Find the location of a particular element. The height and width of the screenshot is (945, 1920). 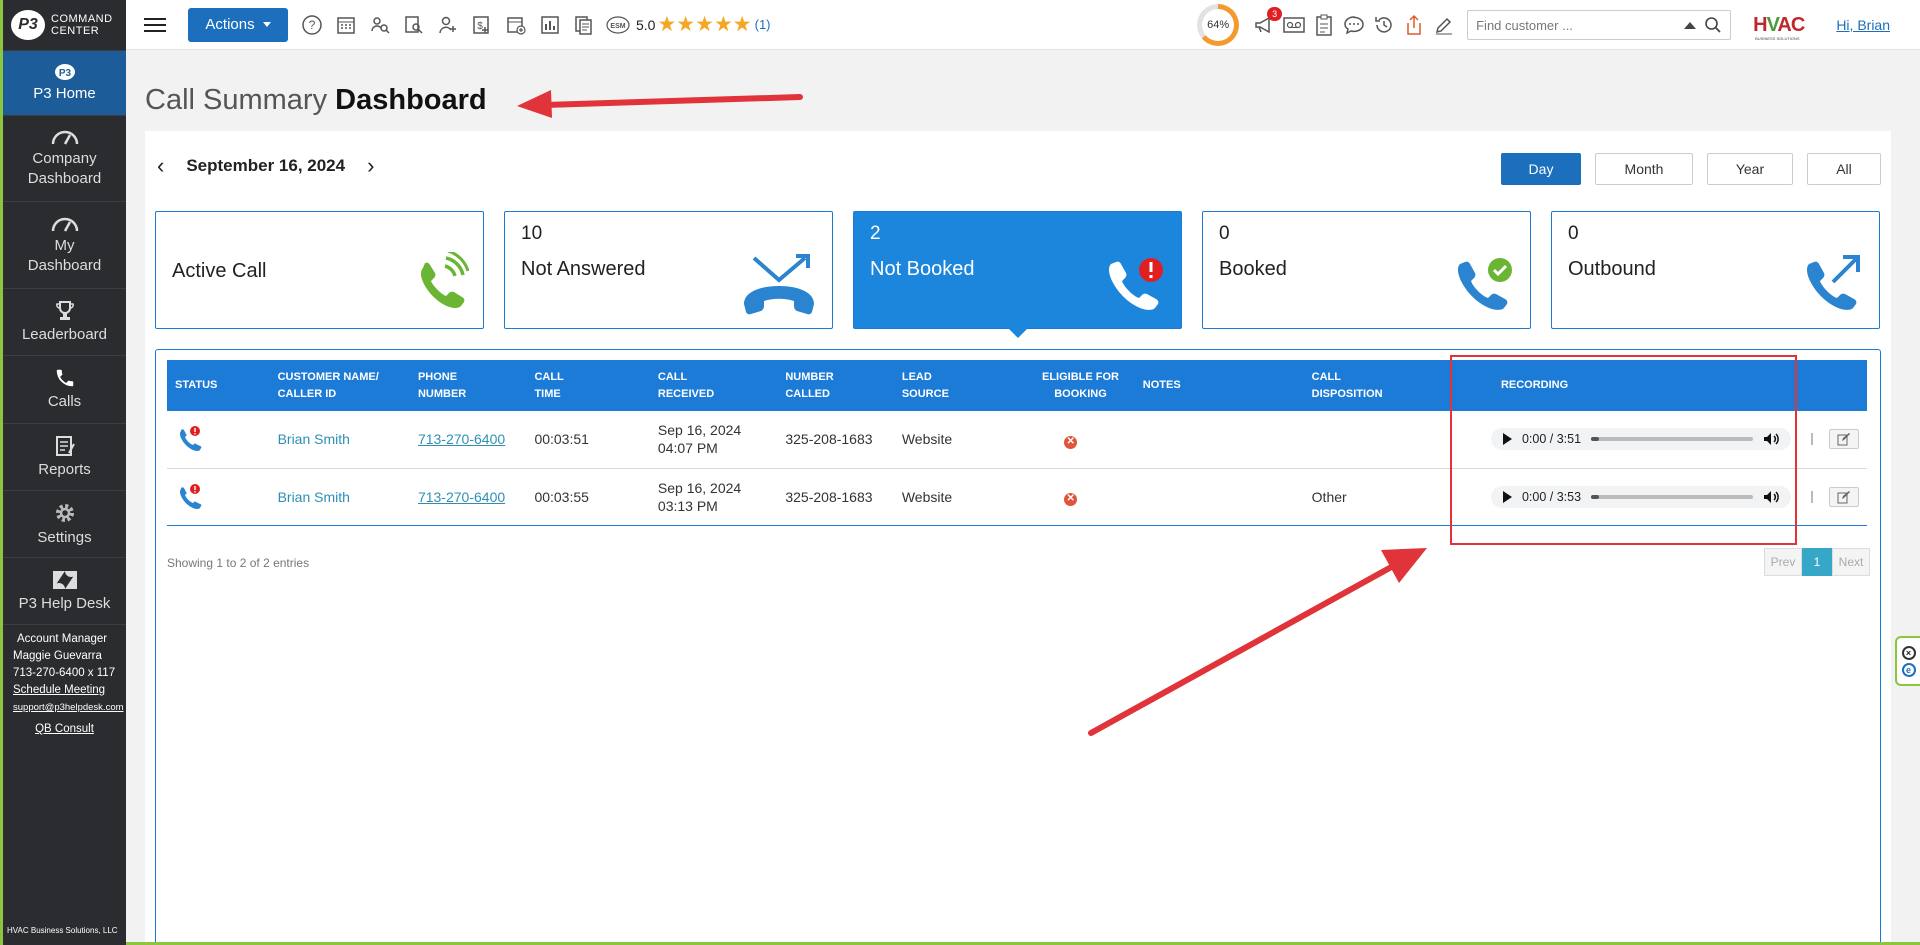

col-call-received: CALL RECEIVED is located at coordinates (713, 385).